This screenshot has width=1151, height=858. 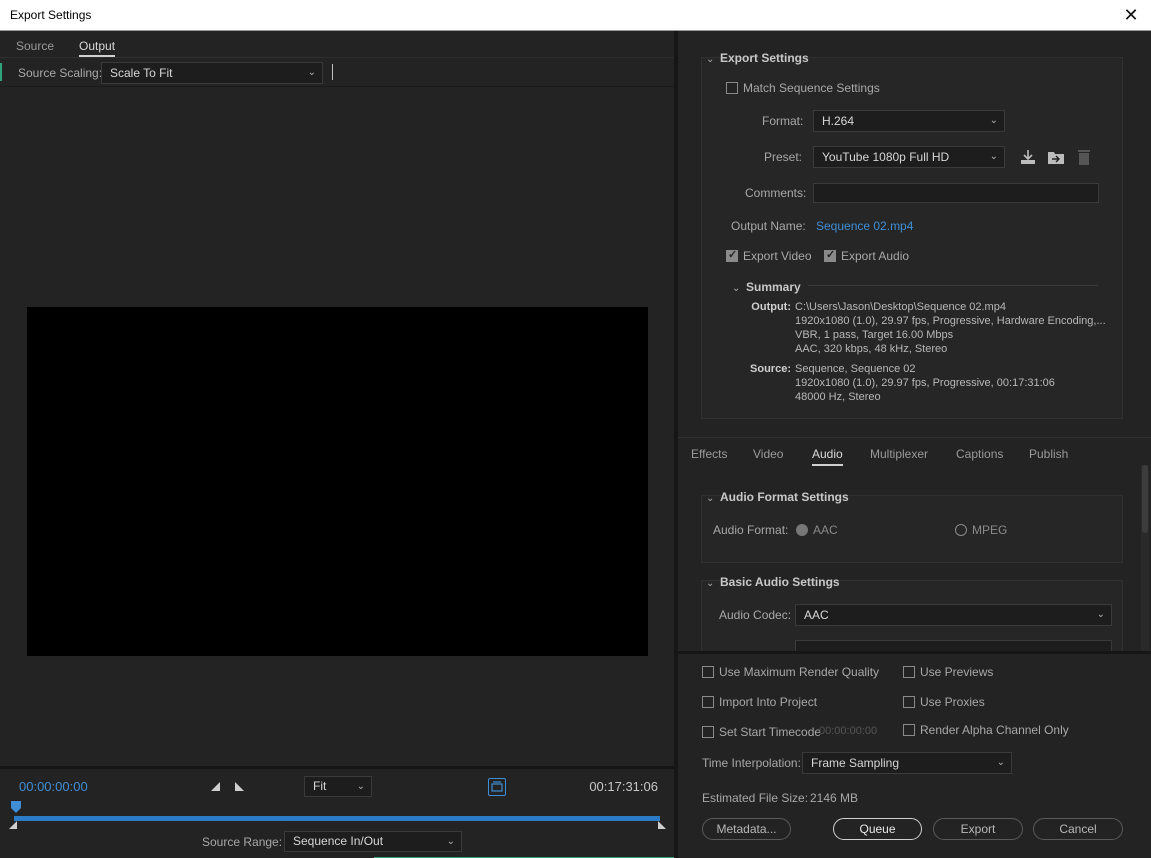 I want to click on range-end-handle-icon, so click(x=662, y=825).